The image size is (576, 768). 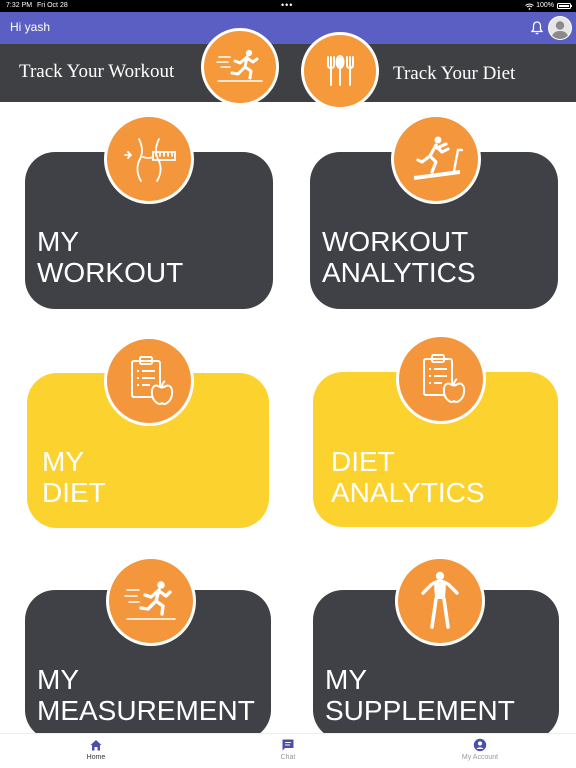 I want to click on card-label: MY DIET, so click(x=74, y=477).